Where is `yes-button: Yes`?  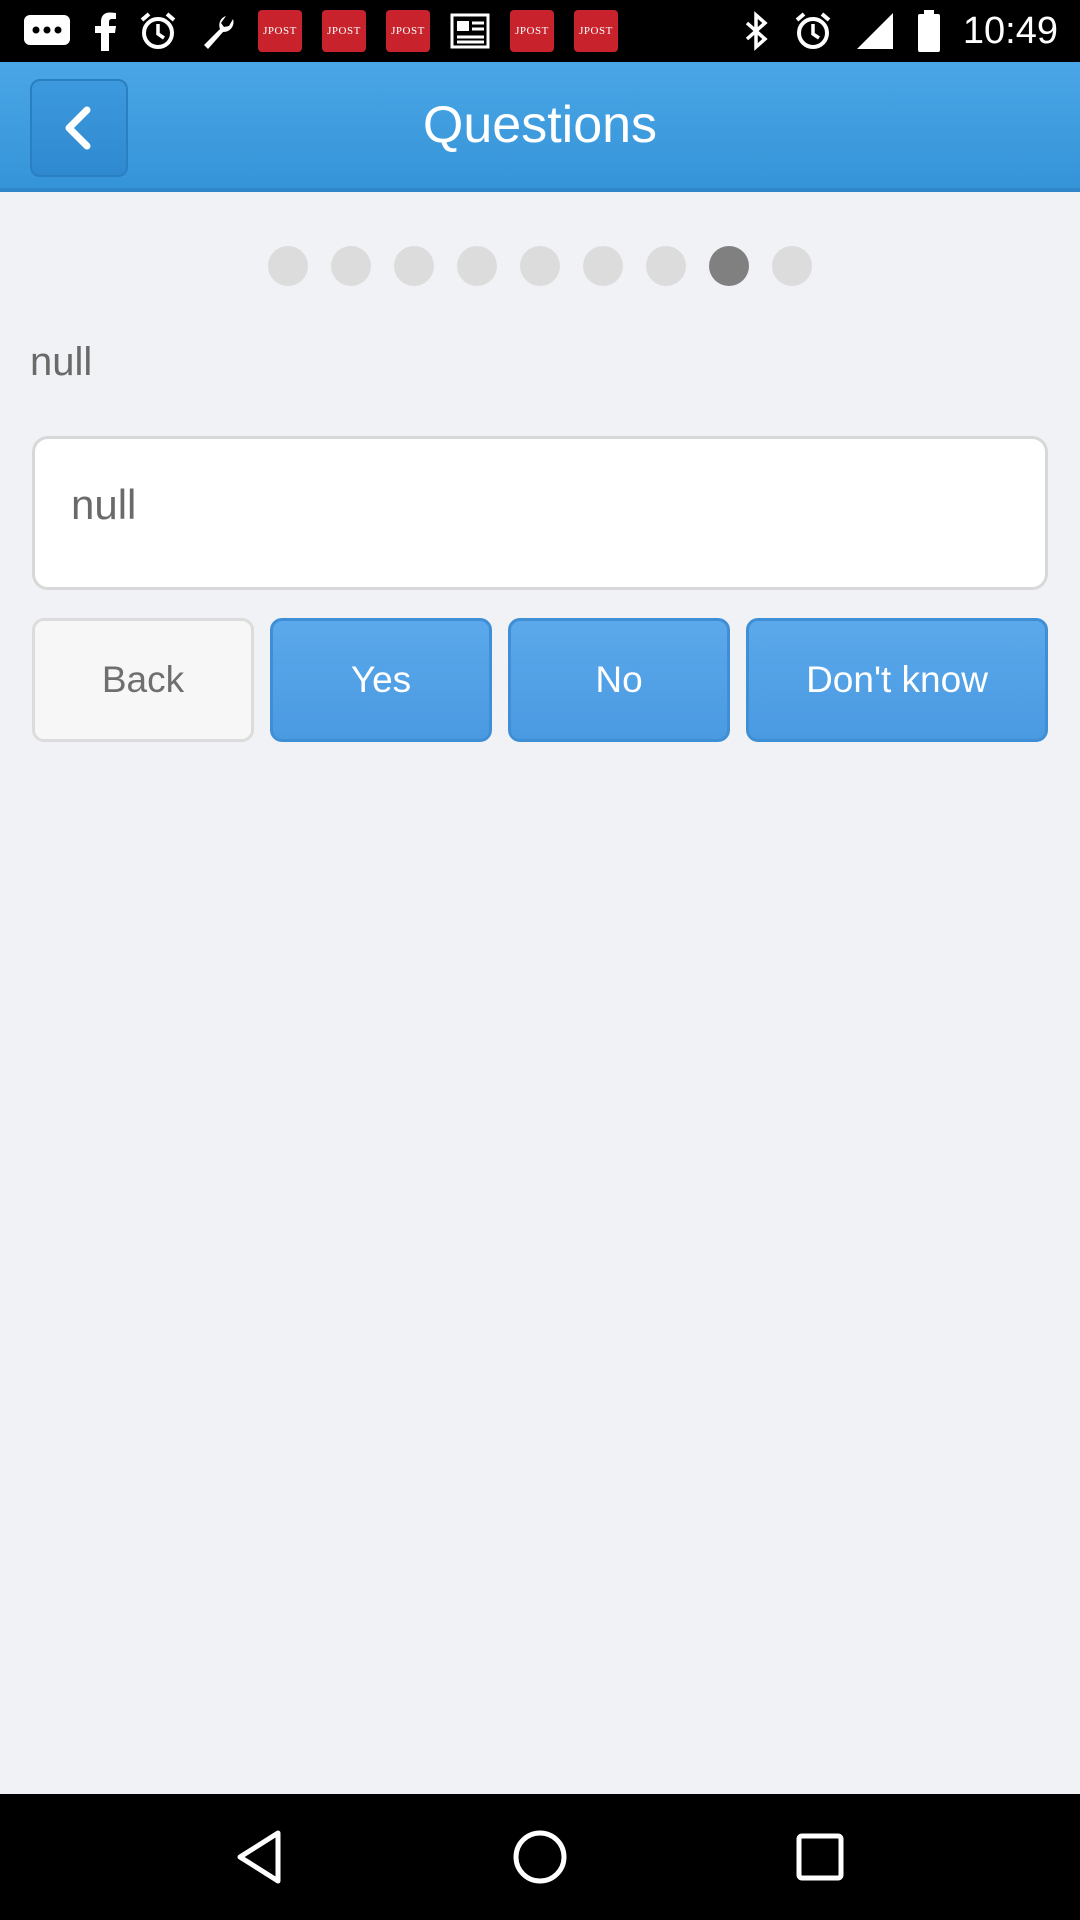
yes-button: Yes is located at coordinates (381, 680).